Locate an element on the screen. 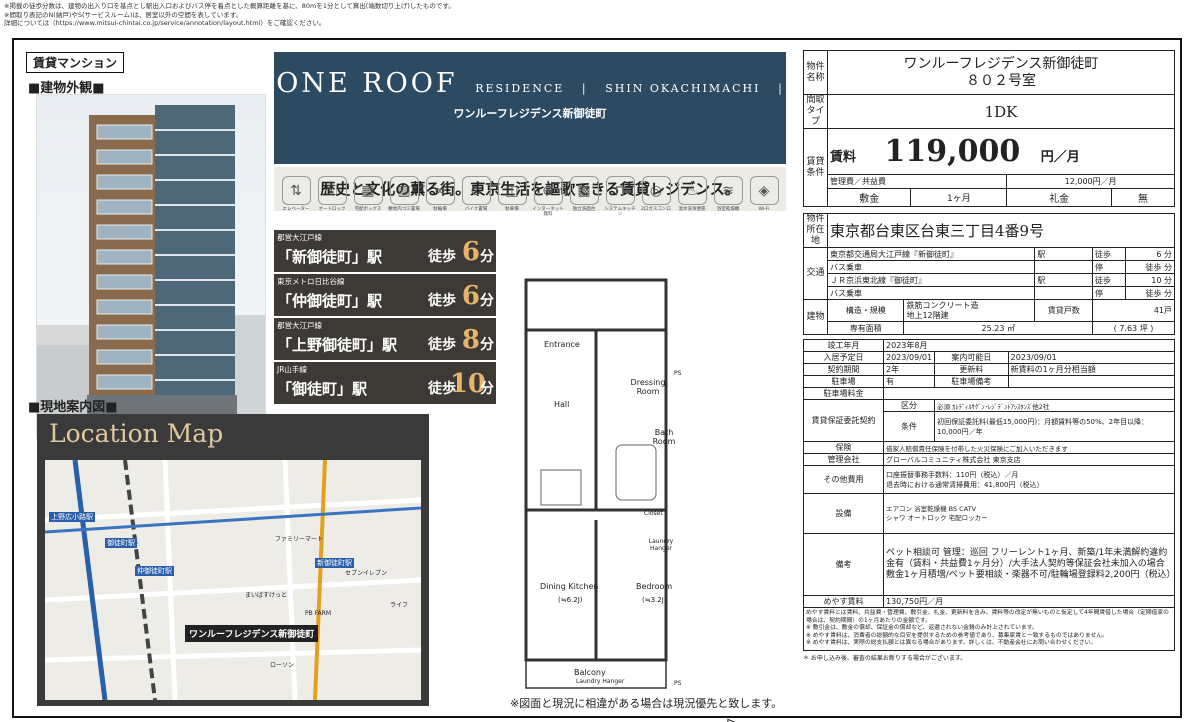 This screenshot has height=722, width=1192. room-label: Dressing Room is located at coordinates (648, 387).